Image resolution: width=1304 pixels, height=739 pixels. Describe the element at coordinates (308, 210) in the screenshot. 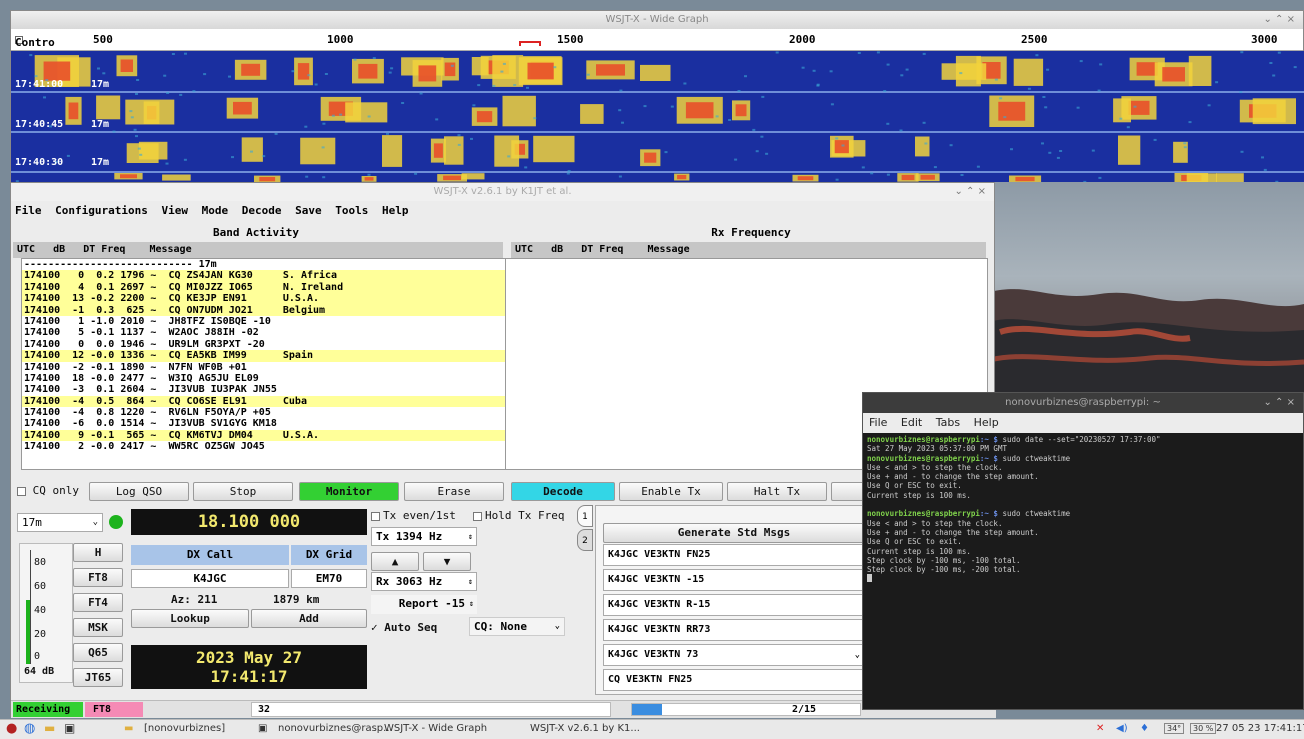

I see `menu-save: Save` at that location.